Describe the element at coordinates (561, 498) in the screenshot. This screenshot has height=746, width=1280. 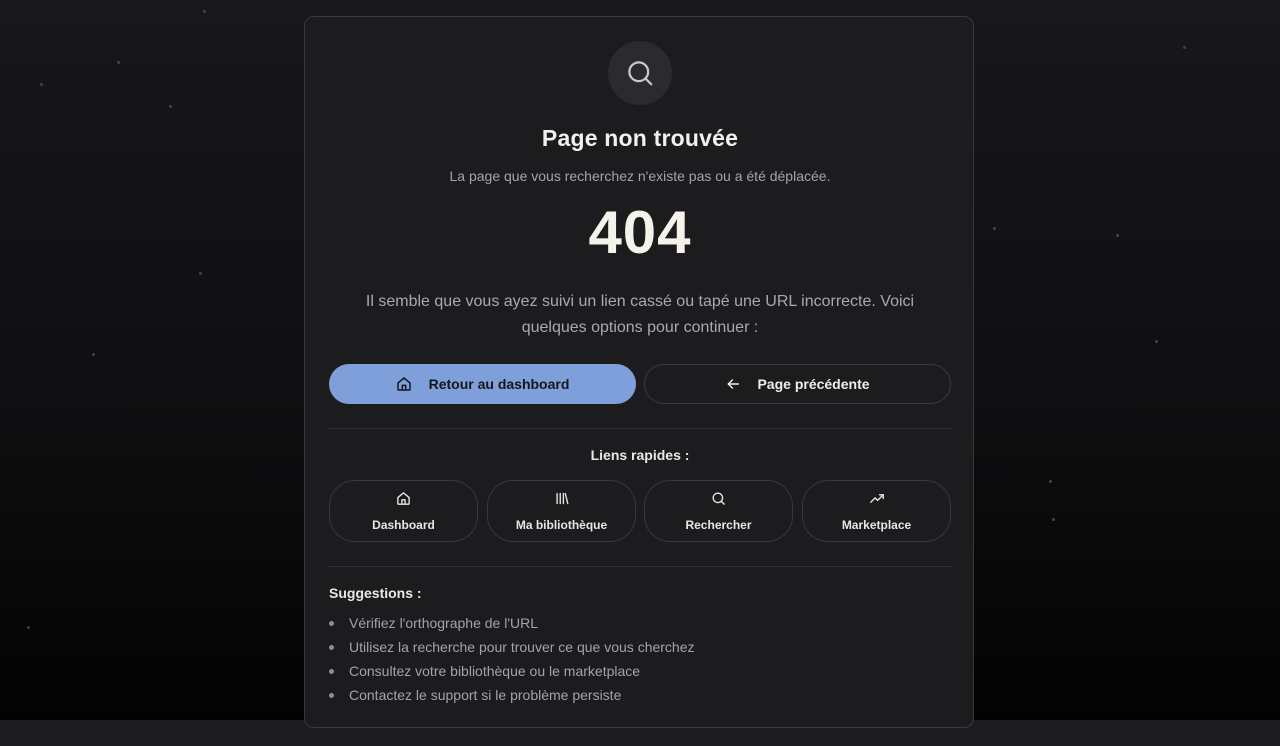
I see `library-icon` at that location.